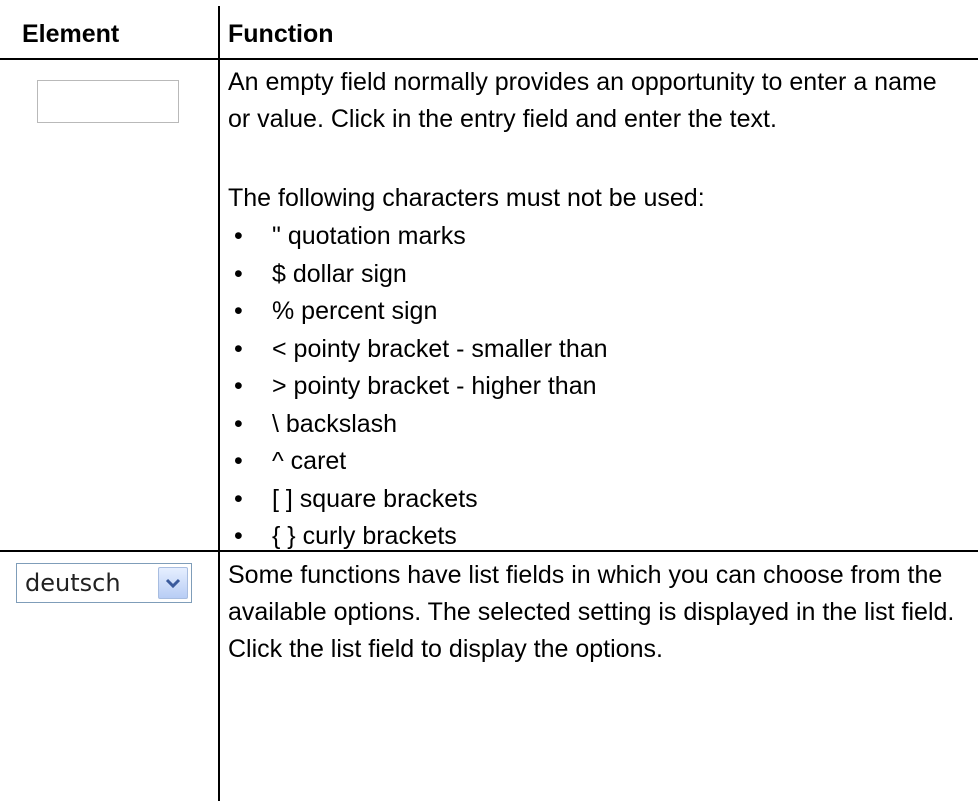  I want to click on chevron-down-icon, so click(173, 583).